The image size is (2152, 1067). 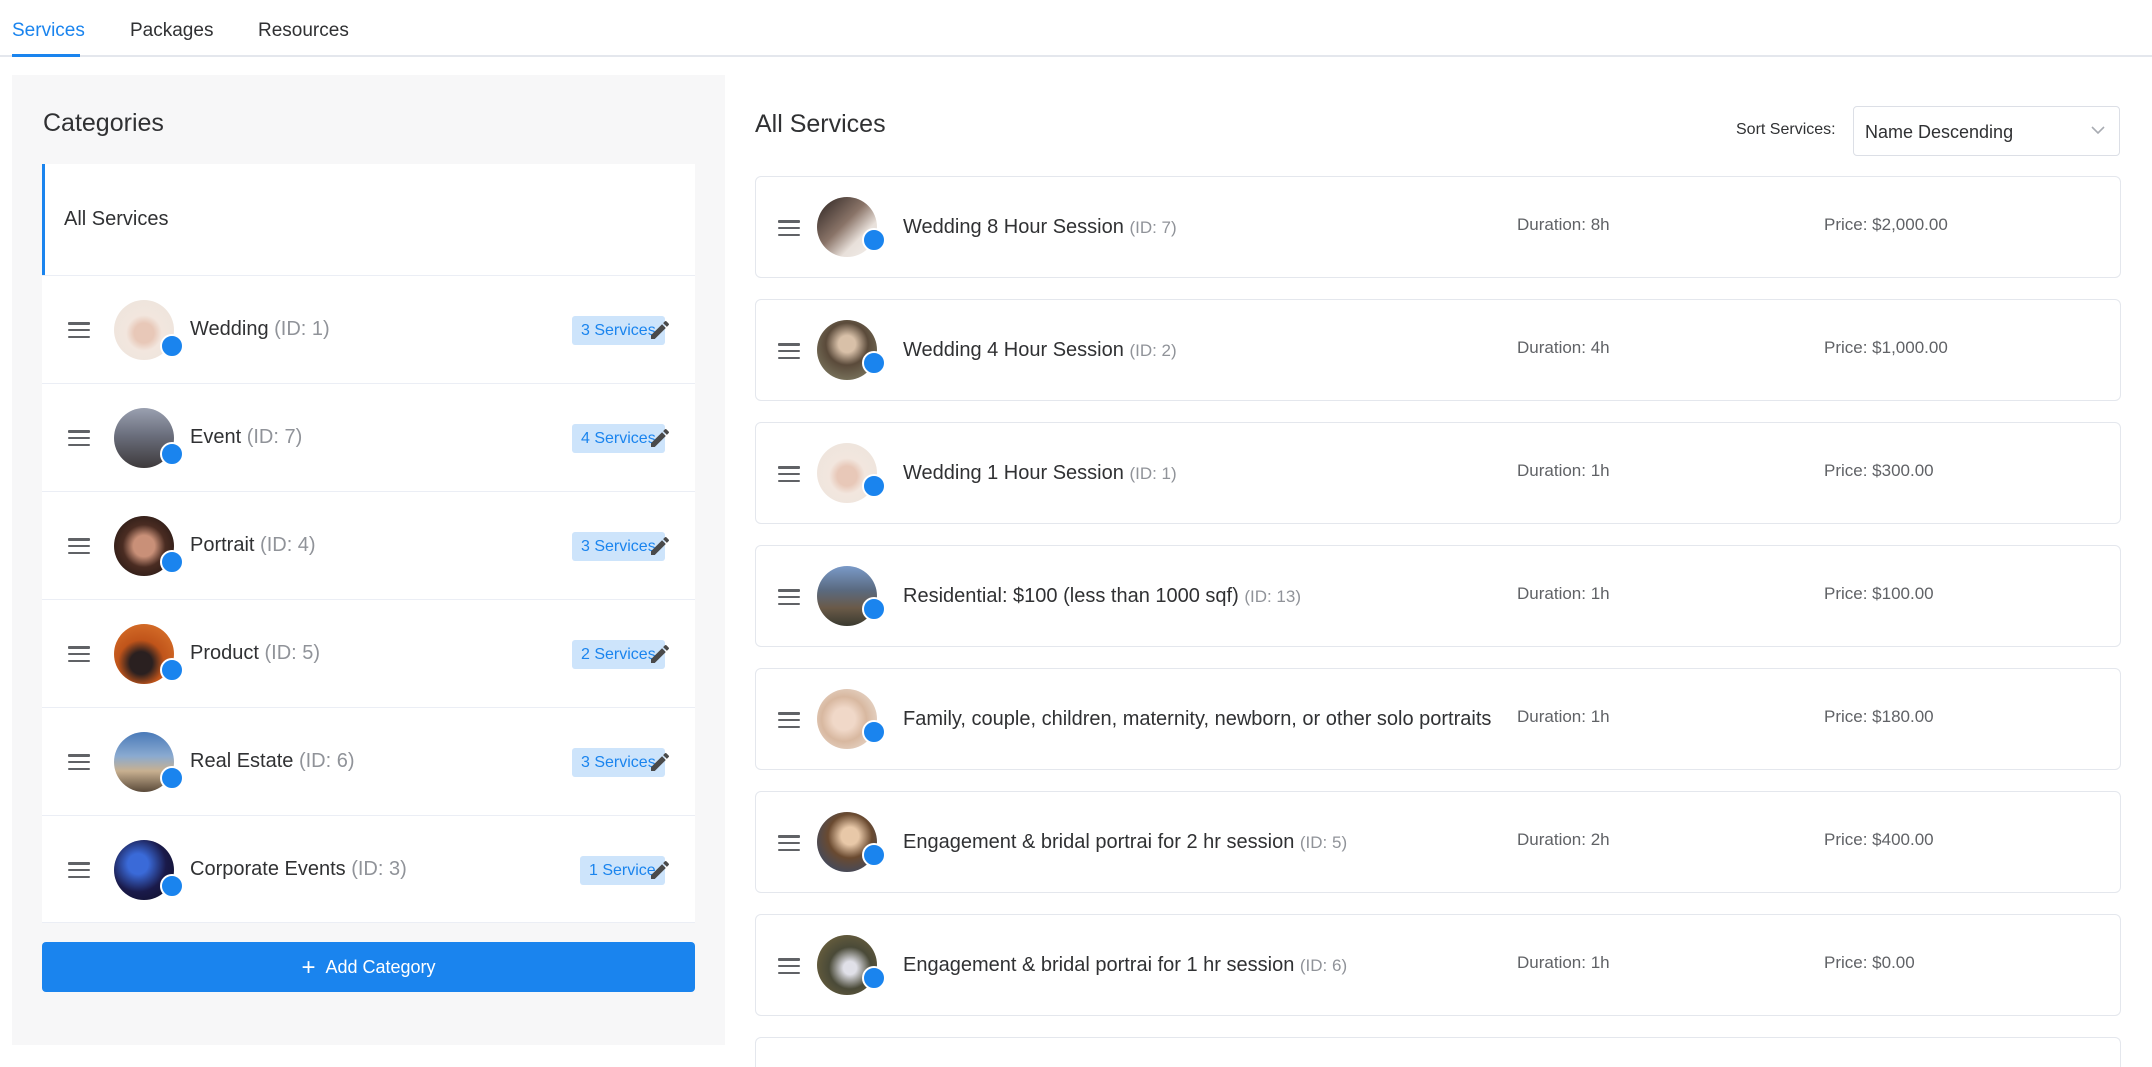 What do you see at coordinates (1040, 227) in the screenshot?
I see `service-name: Wedding 8 Hour Session (ID: 7)` at bounding box center [1040, 227].